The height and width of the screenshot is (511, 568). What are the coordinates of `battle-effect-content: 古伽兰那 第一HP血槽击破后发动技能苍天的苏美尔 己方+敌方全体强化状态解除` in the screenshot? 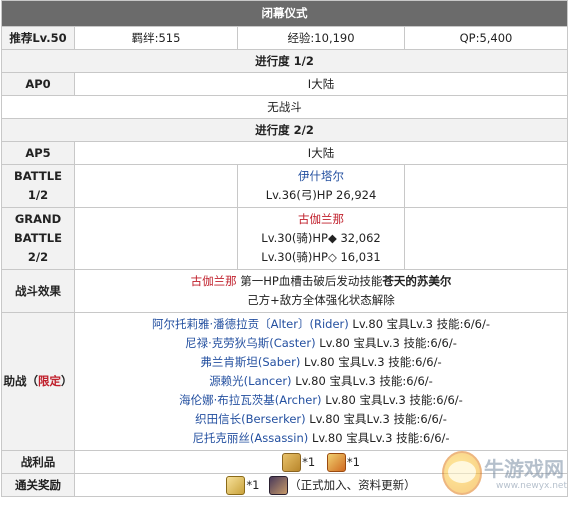 It's located at (321, 291).